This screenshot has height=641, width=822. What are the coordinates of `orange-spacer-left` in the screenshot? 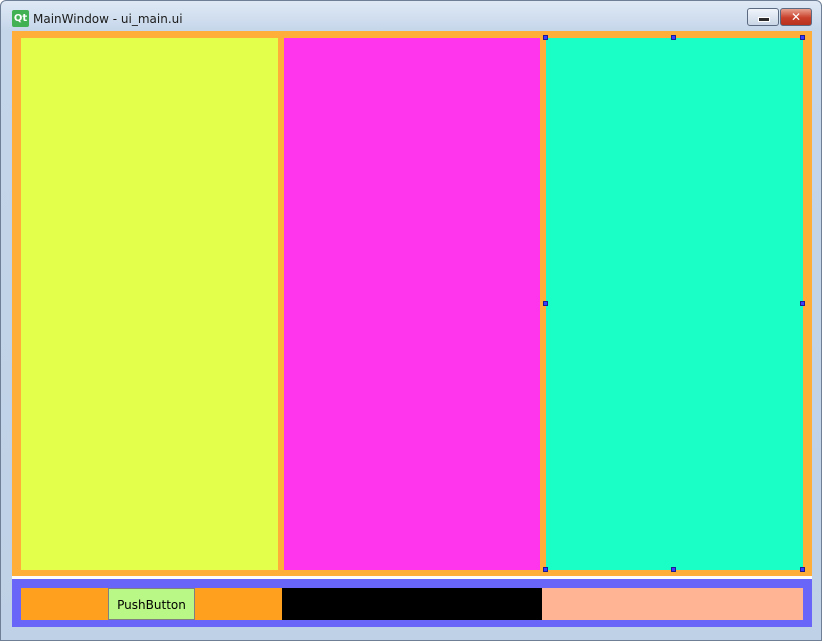 It's located at (64, 604).